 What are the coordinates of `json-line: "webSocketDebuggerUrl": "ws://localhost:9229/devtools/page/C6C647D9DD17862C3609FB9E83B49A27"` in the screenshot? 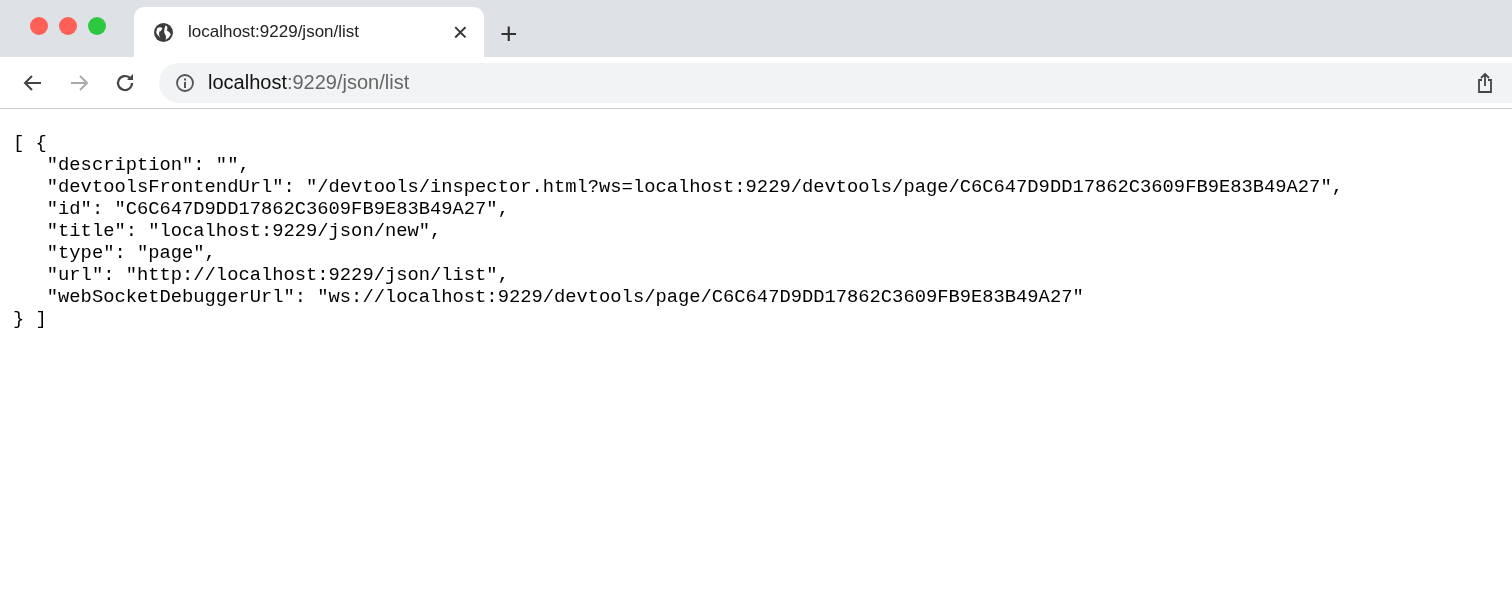 It's located at (565, 297).